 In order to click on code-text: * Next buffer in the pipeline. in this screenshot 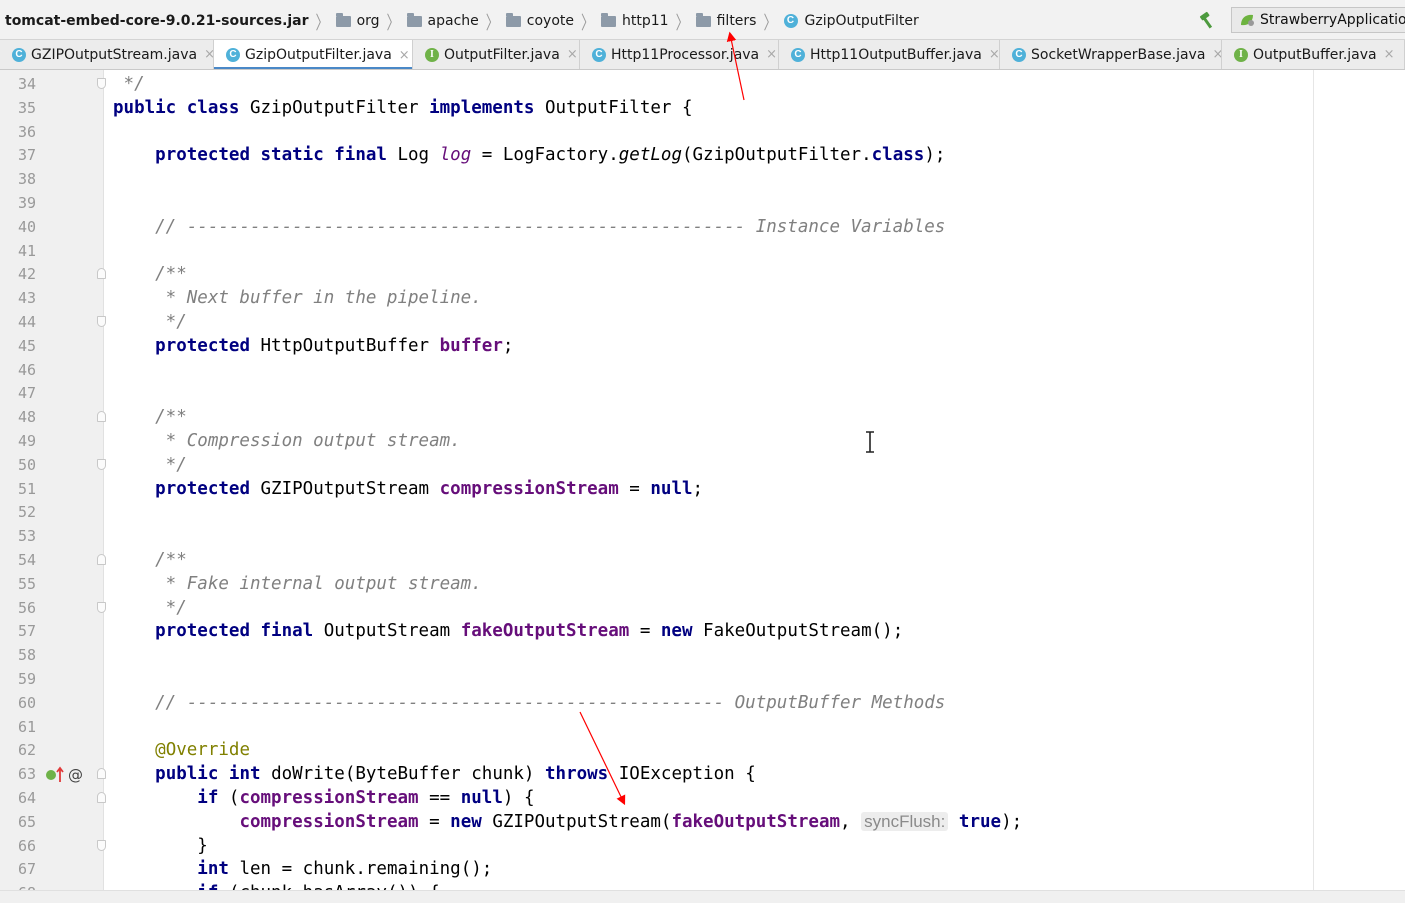, I will do `click(297, 298)`.